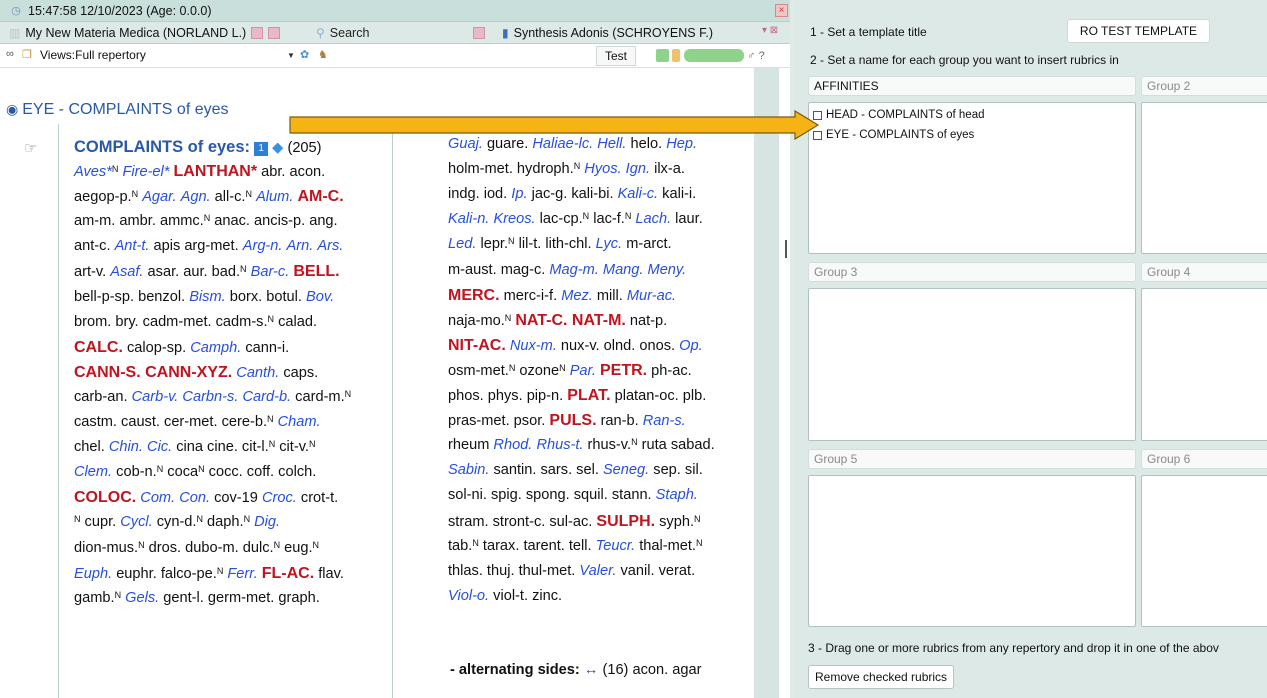 Image resolution: width=1267 pixels, height=698 pixels. Describe the element at coordinates (153, 372) in the screenshot. I see `remedy-abbrev: CANN-S. CANN-XYZ.` at that location.